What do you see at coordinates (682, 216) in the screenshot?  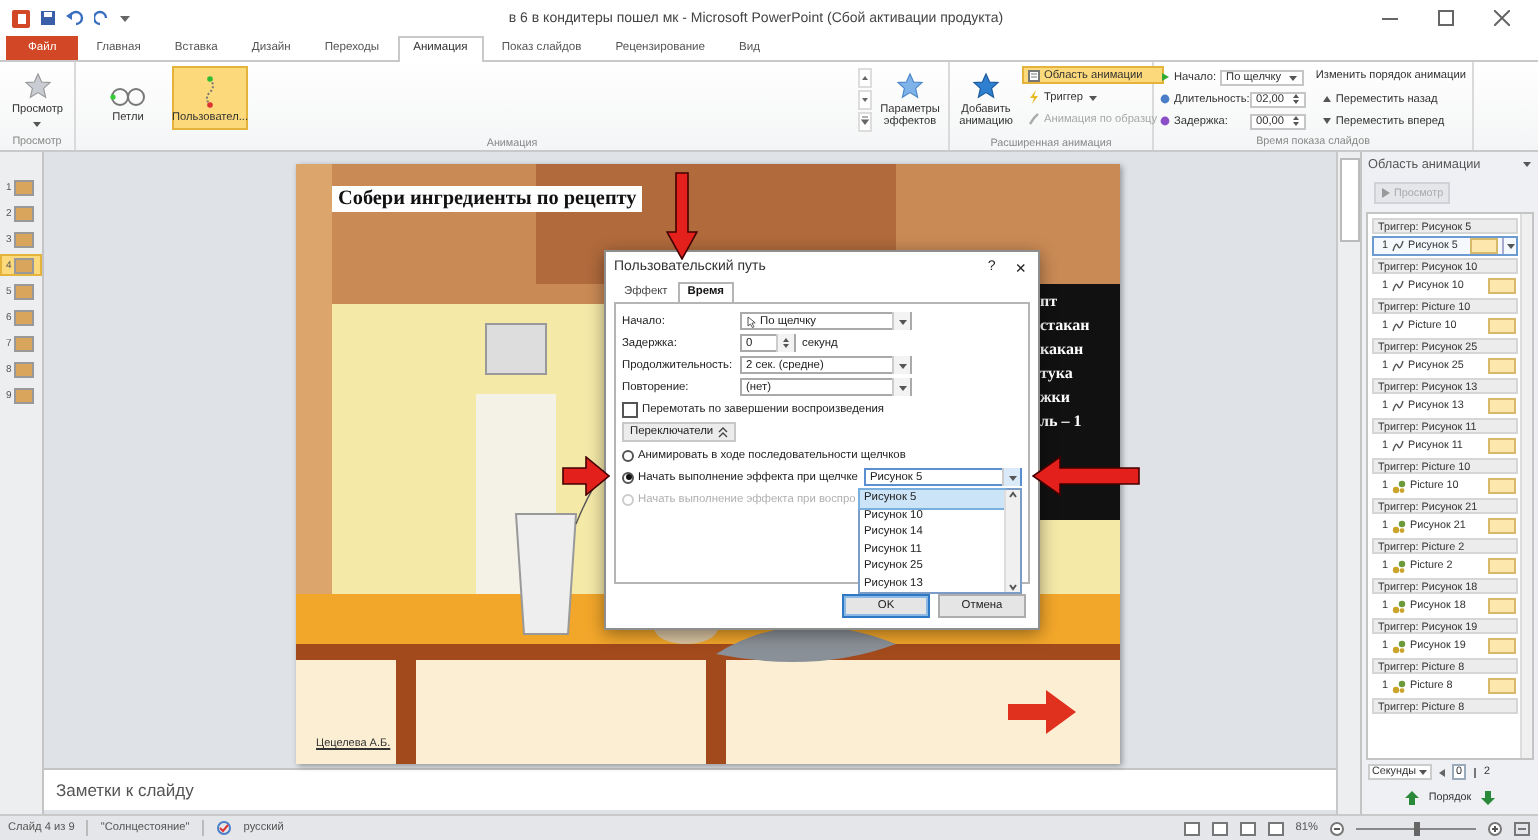 I see `down-arrow` at bounding box center [682, 216].